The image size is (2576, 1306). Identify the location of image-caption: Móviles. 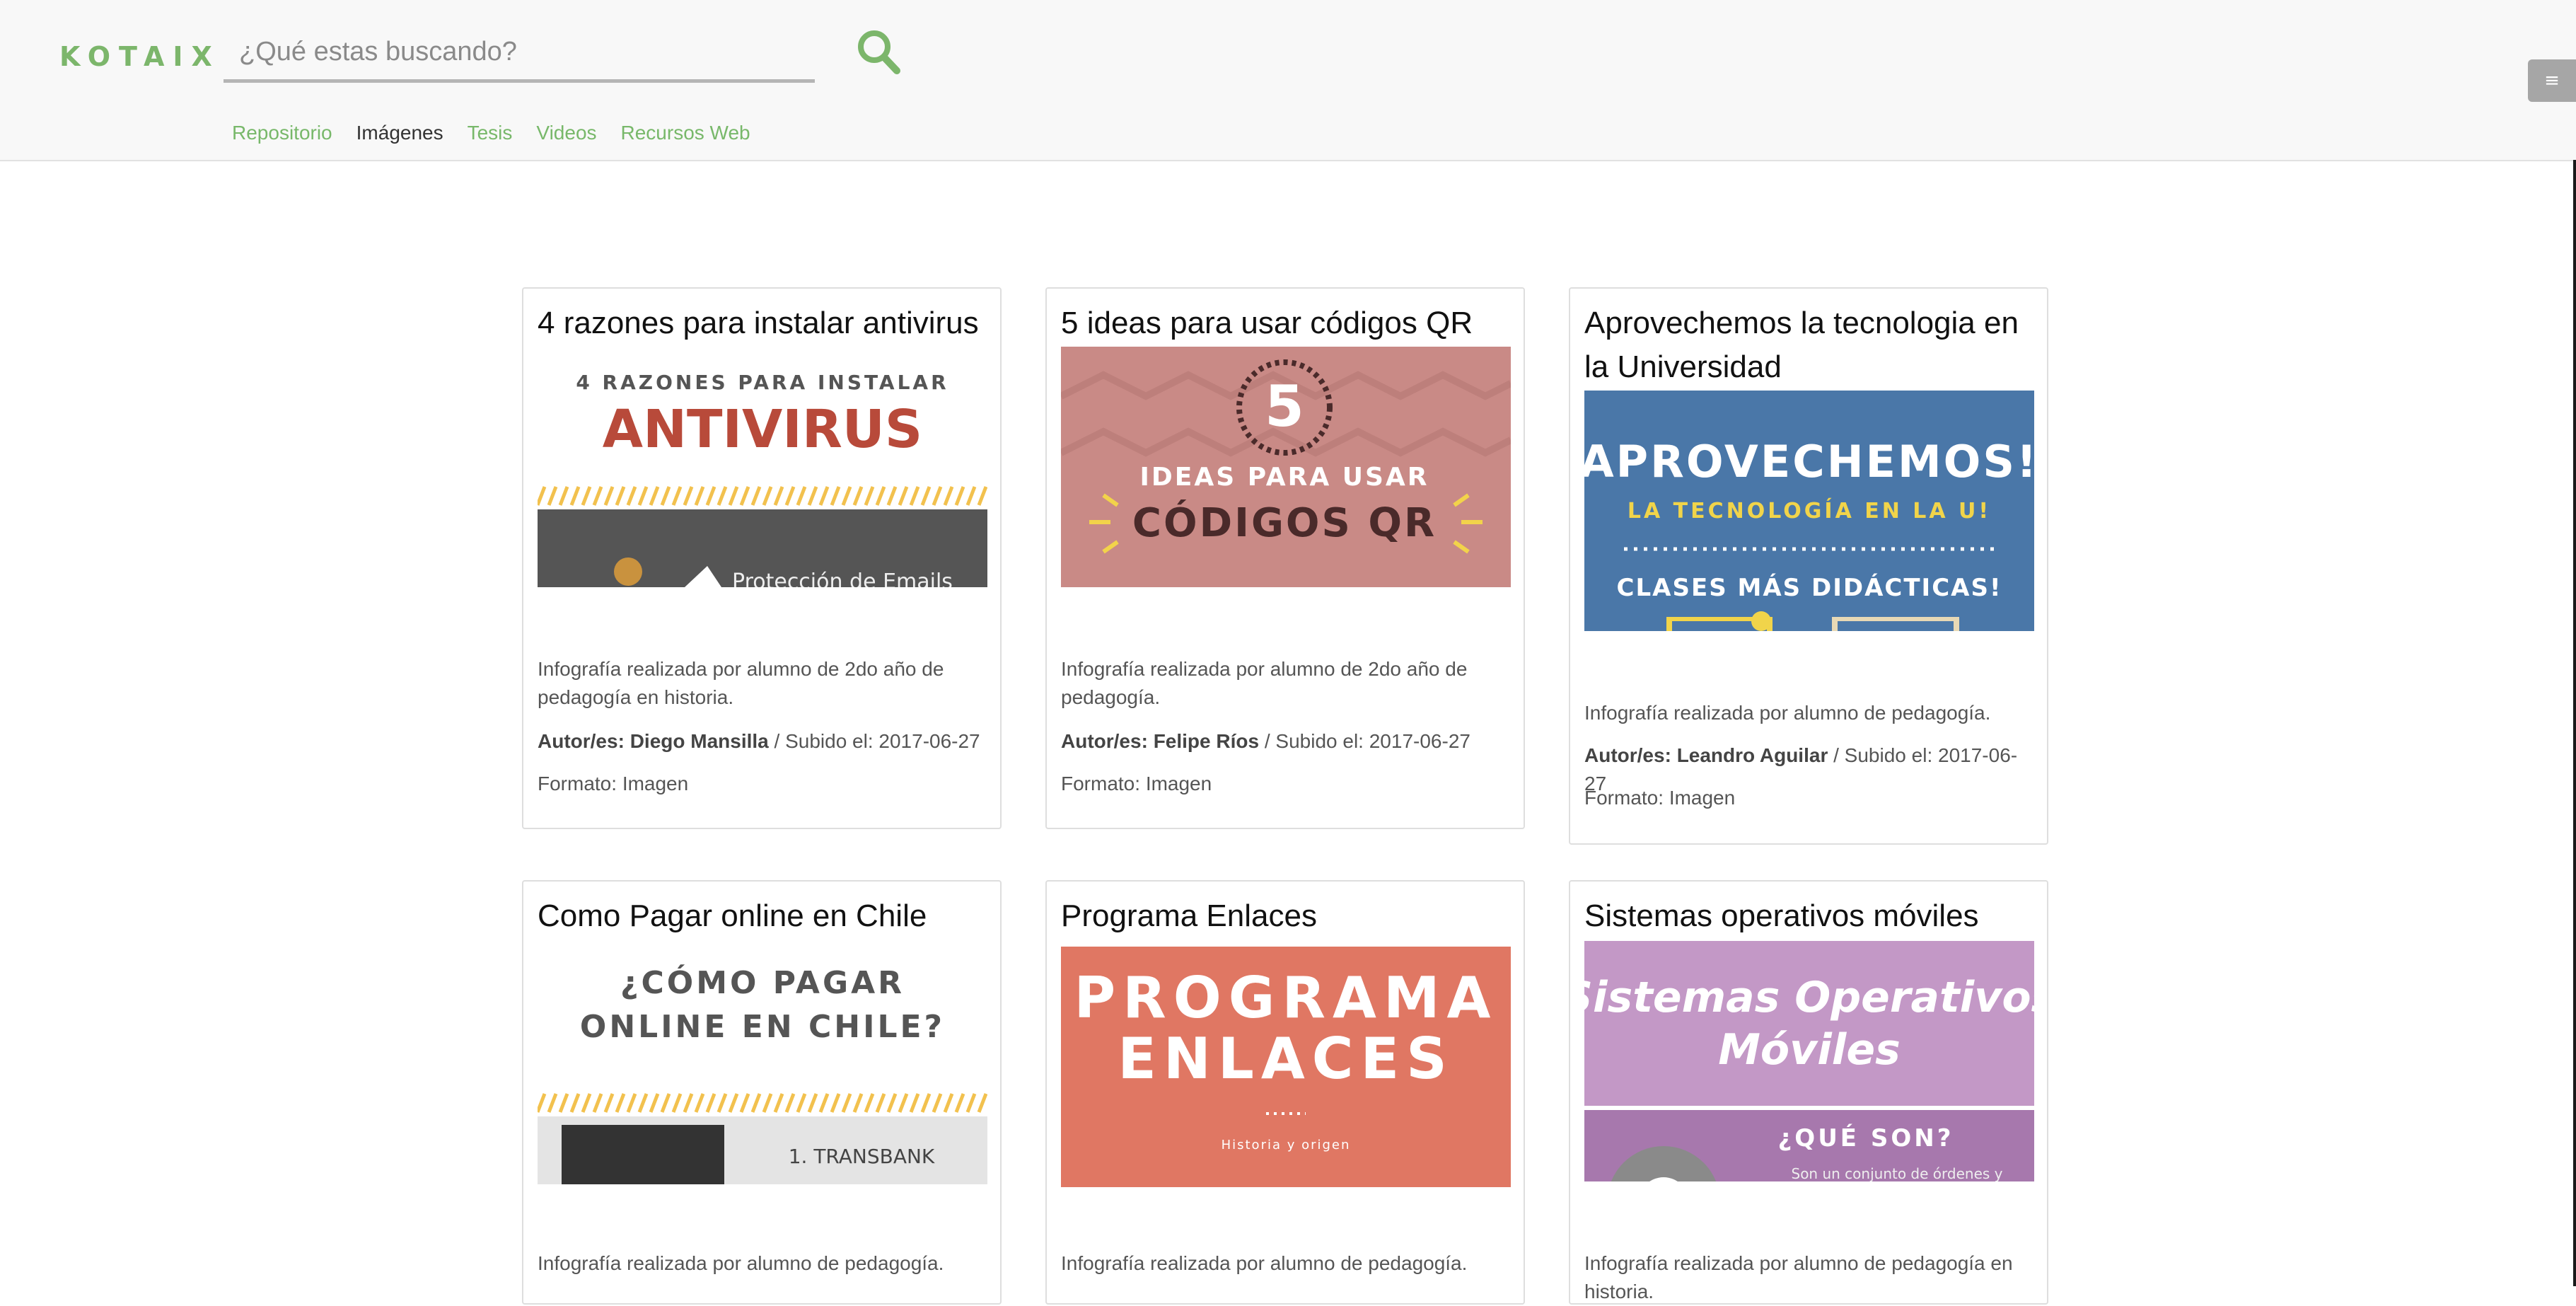
(1809, 1050).